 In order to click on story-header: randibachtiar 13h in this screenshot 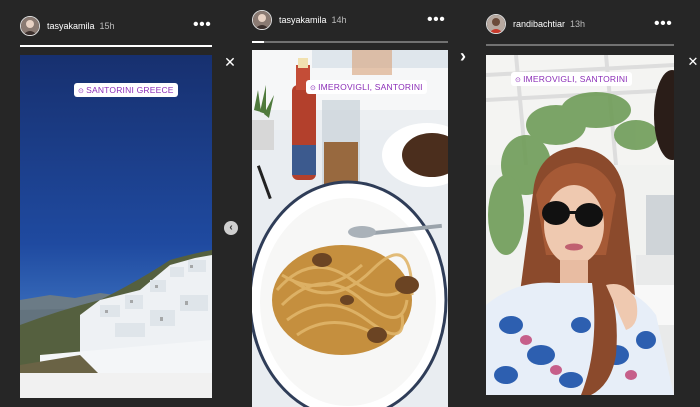, I will do `click(535, 24)`.